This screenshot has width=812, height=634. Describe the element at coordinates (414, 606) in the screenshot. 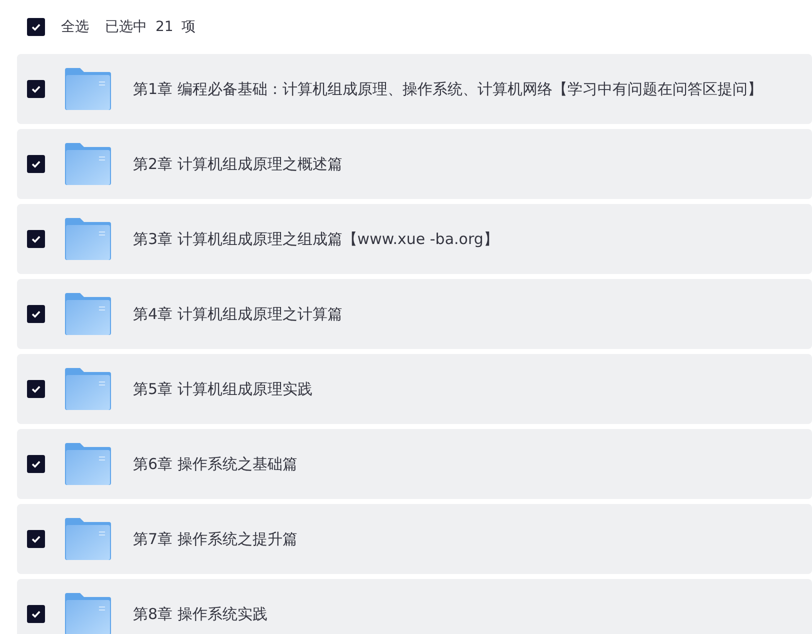

I see `folder-row: 第8章 操作系统实践` at that location.